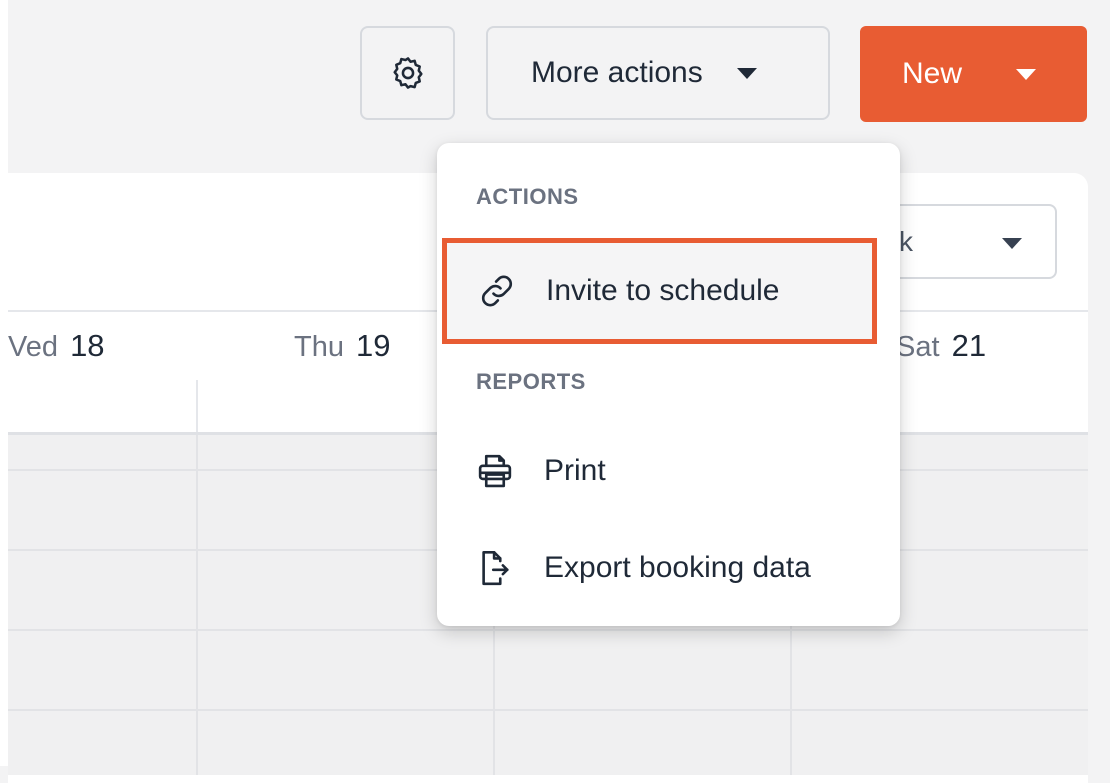 The height and width of the screenshot is (783, 1110). Describe the element at coordinates (495, 568) in the screenshot. I see `export-file-icon` at that location.